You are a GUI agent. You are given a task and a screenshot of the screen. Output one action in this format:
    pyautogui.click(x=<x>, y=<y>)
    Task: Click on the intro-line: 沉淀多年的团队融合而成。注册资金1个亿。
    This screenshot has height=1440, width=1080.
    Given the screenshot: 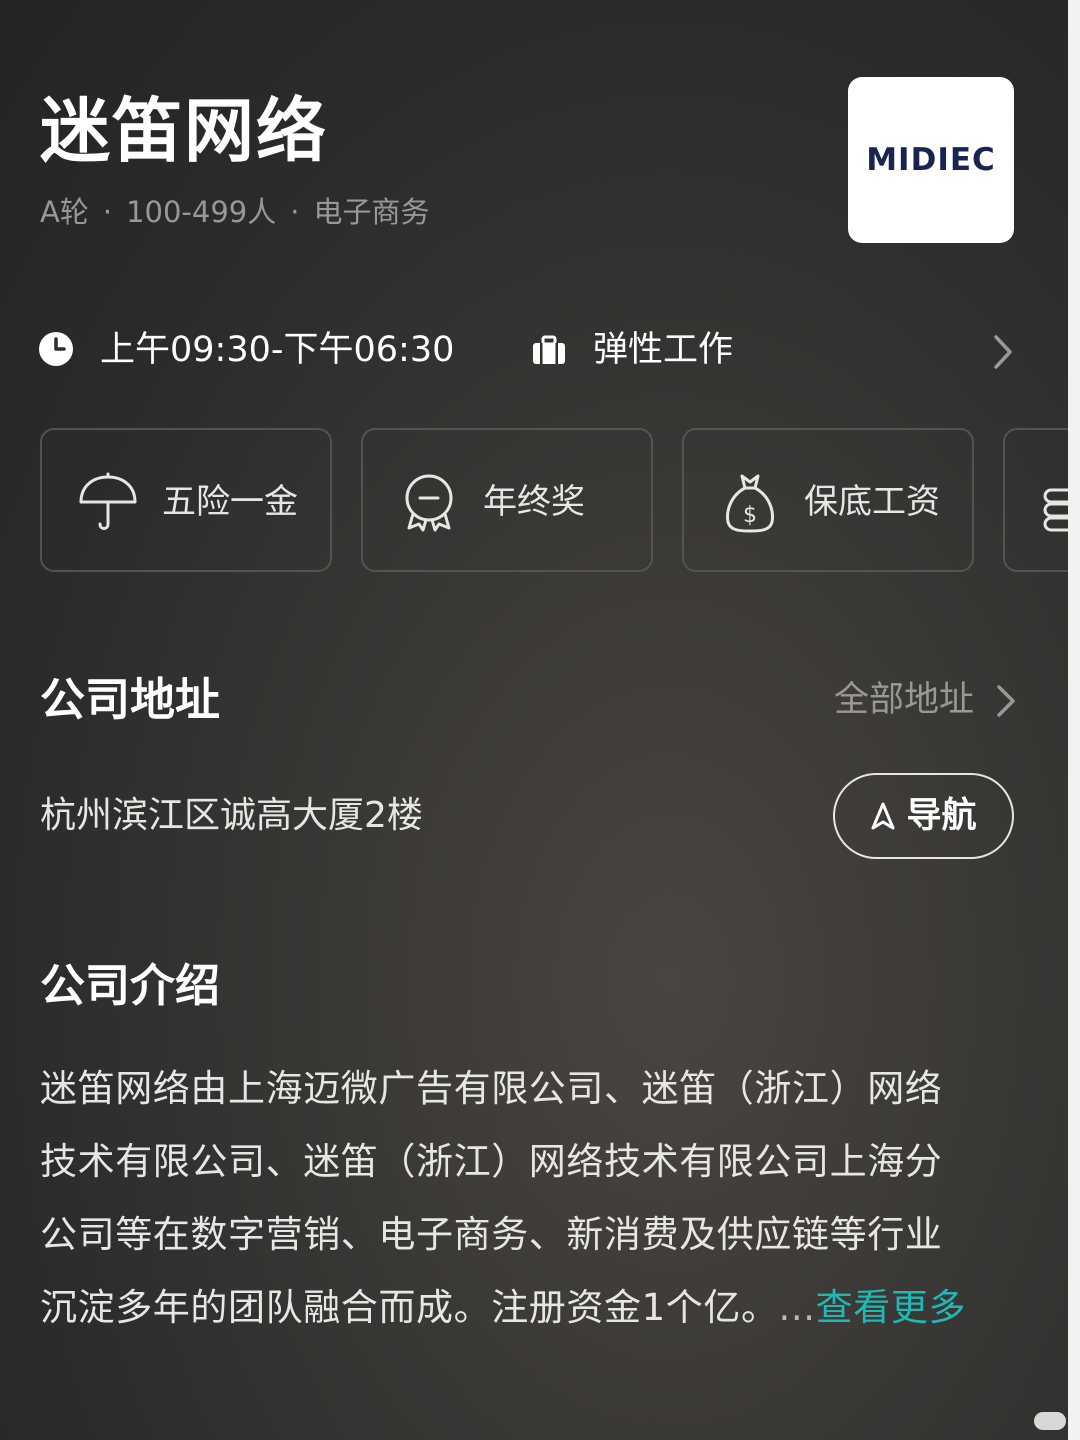 What is the action you would take?
    pyautogui.click(x=409, y=1307)
    